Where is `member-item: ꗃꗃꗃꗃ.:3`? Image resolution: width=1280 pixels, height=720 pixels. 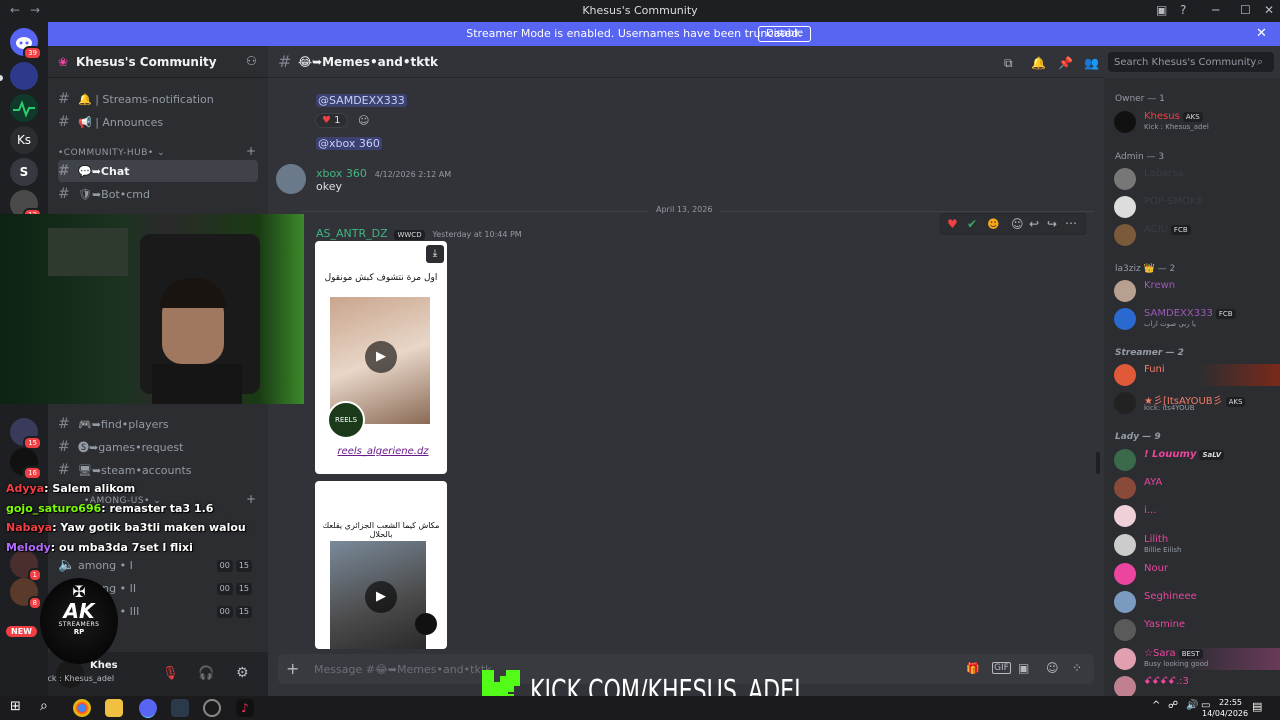 member-item: ꗃꗃꗃꗃ.:3 is located at coordinates (1197, 686).